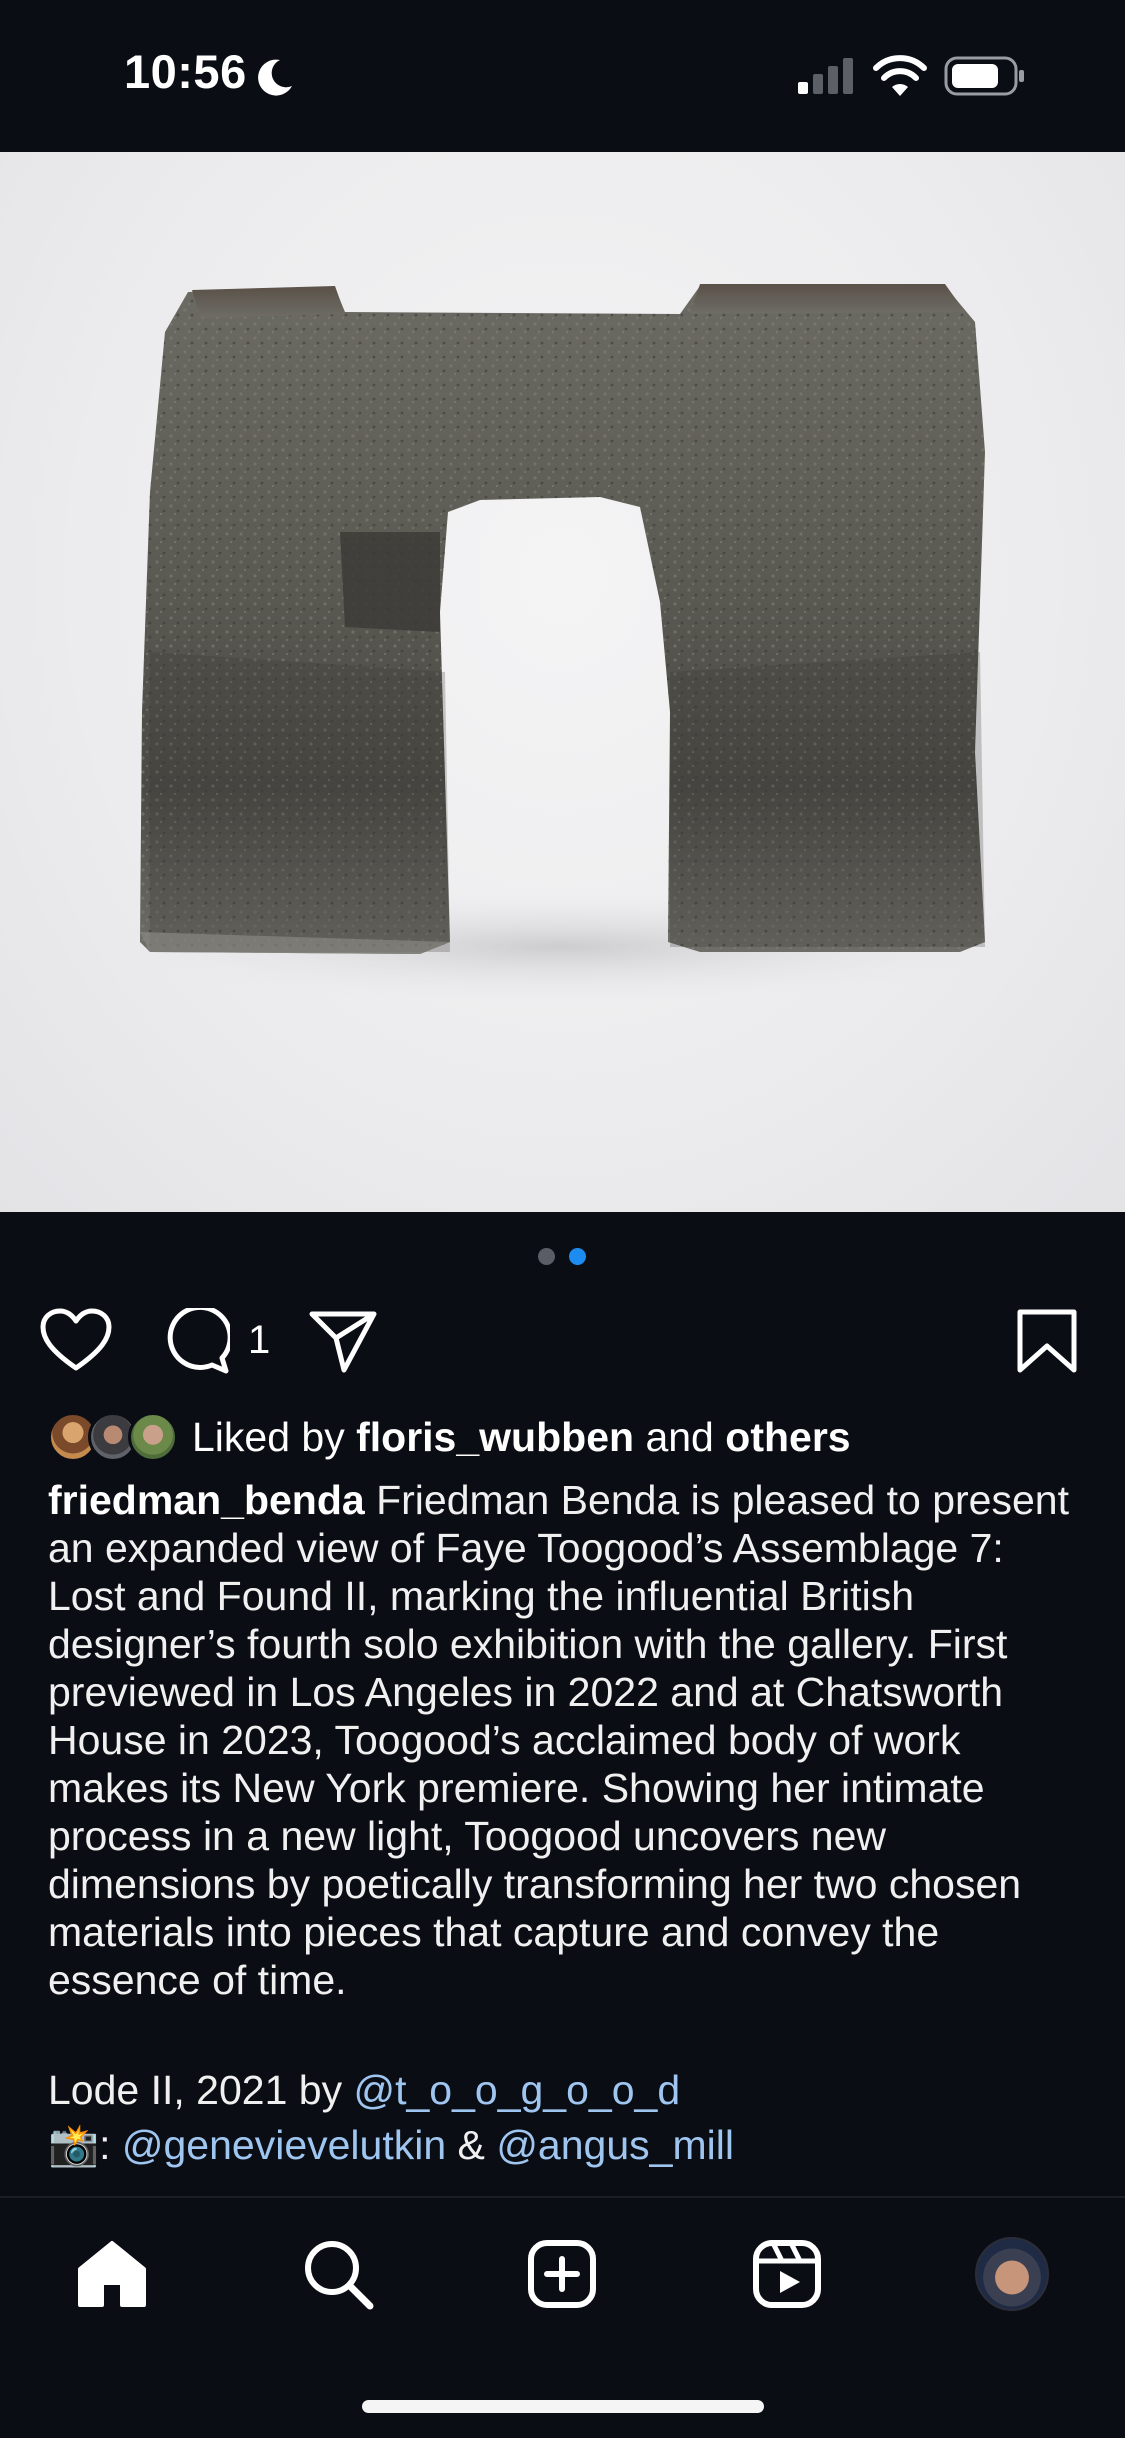 The width and height of the screenshot is (1125, 2438). Describe the element at coordinates (900, 75) in the screenshot. I see `wifi-icon` at that location.